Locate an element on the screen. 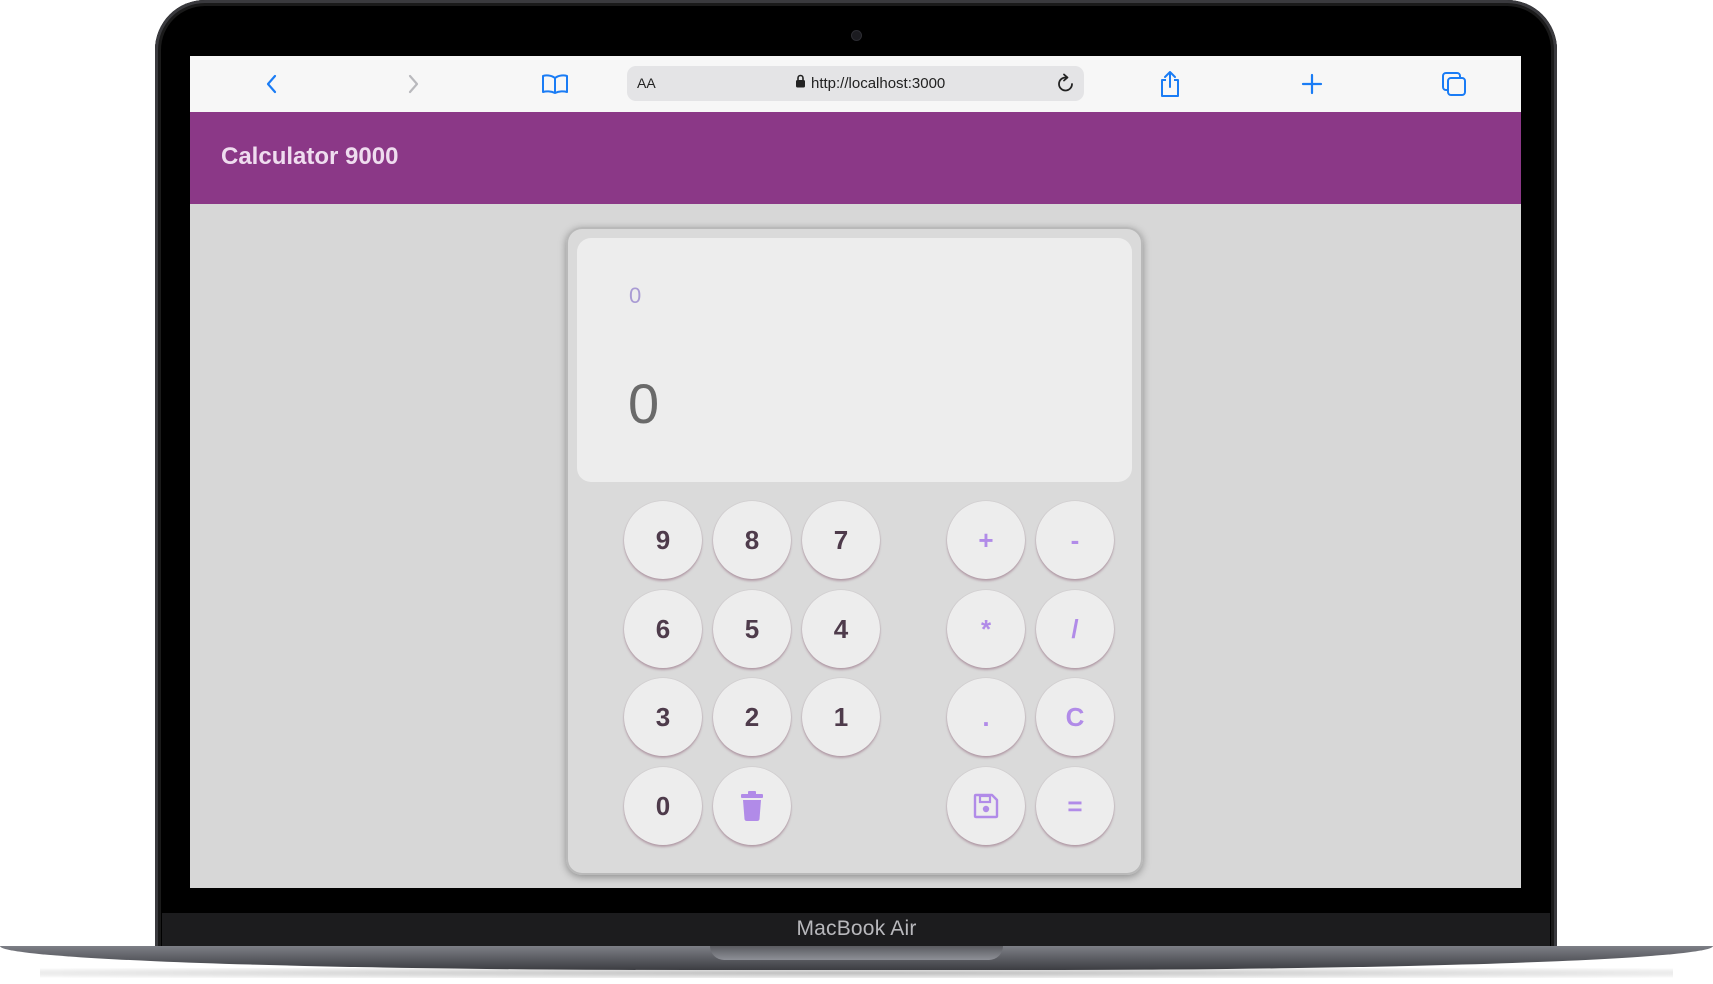  browser-toolbar: AA http://localhost:3000 is located at coordinates (855, 84).